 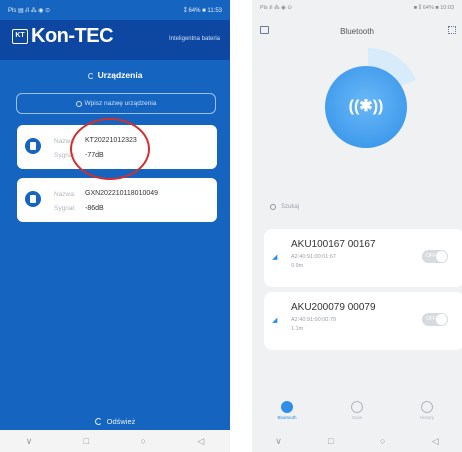 What do you see at coordinates (94, 208) in the screenshot?
I see `device-signal: -86dB` at bounding box center [94, 208].